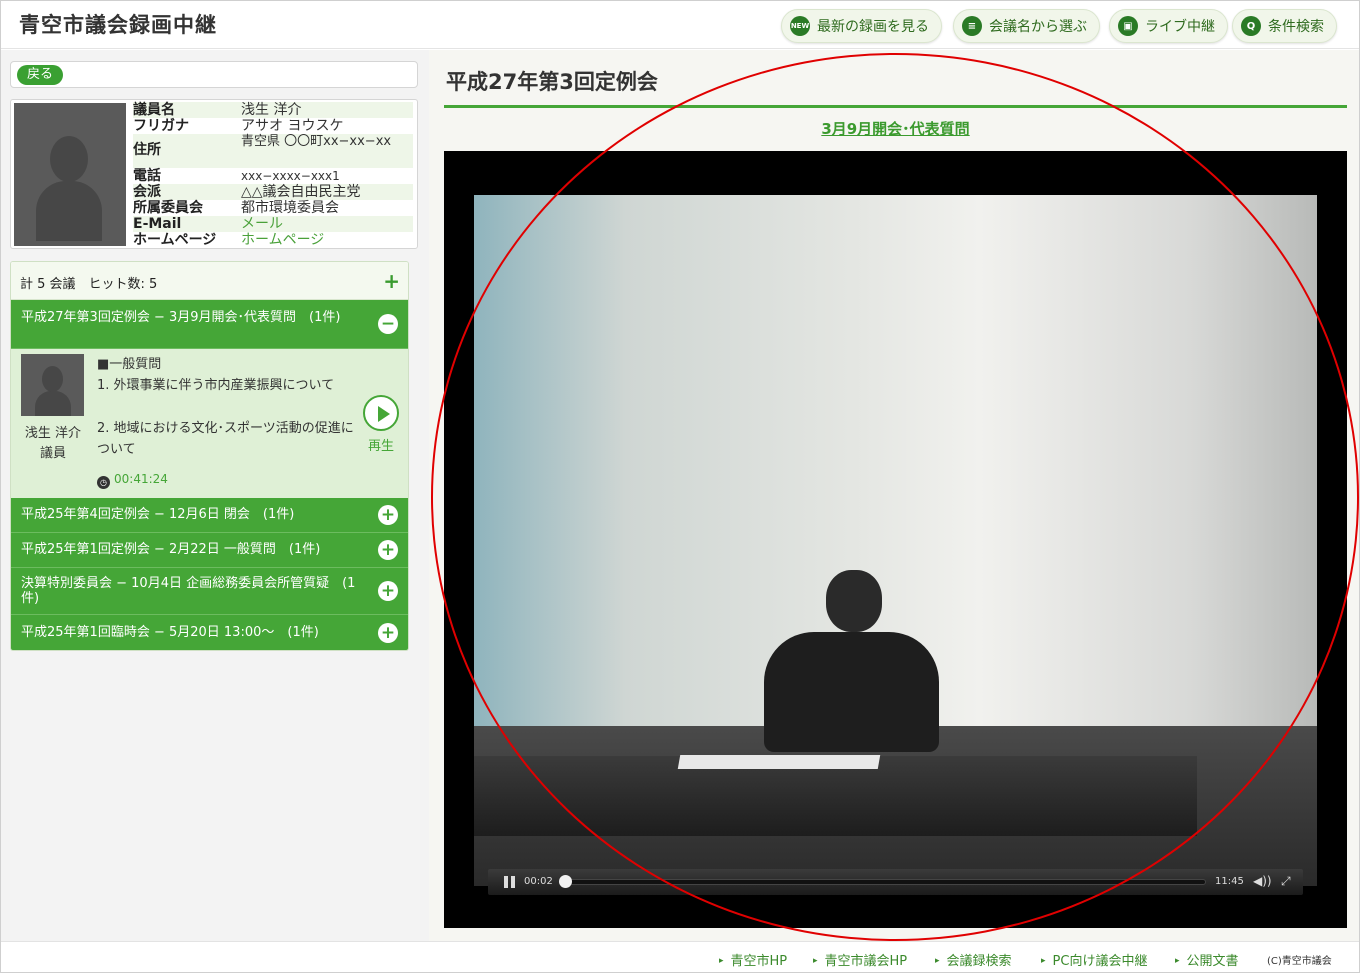 The height and width of the screenshot is (973, 1360). I want to click on profile-row-homepage: ホームページ ホームページ, so click(273, 240).